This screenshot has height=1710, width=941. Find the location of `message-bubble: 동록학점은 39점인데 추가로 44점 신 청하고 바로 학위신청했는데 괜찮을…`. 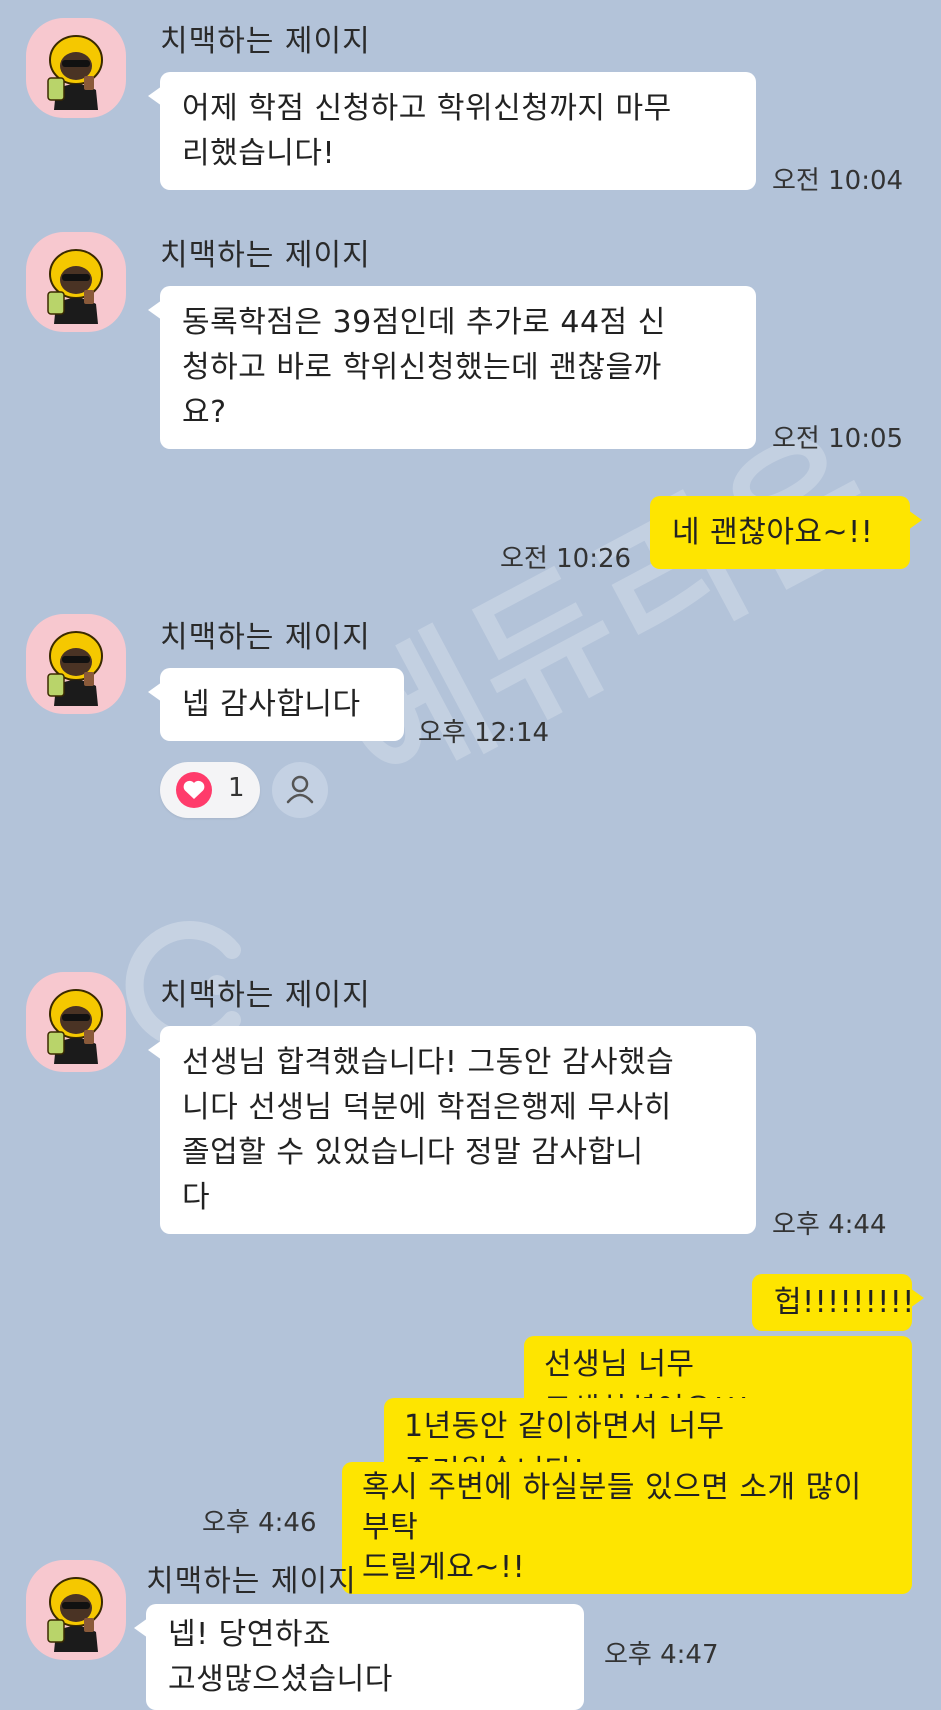

message-bubble: 동록학점은 39점인데 추가로 44점 신 청하고 바로 학위신청했는데 괜찮을… is located at coordinates (452, 367).